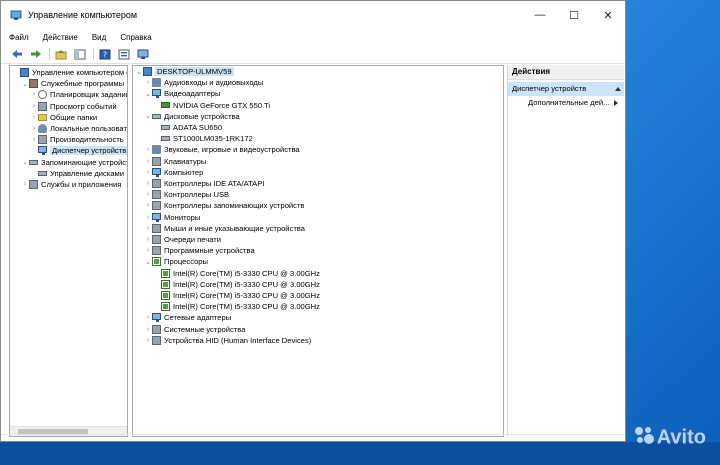  What do you see at coordinates (80, 54) in the screenshot?
I see `show-hide-tree-button` at bounding box center [80, 54].